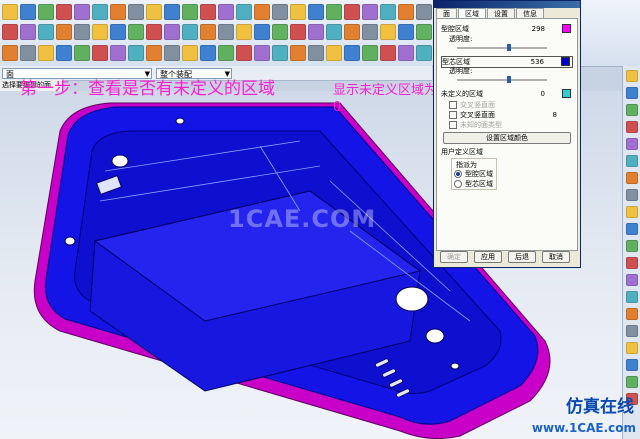 The image size is (640, 439). I want to click on dialog-title-bar, so click(507, 4).